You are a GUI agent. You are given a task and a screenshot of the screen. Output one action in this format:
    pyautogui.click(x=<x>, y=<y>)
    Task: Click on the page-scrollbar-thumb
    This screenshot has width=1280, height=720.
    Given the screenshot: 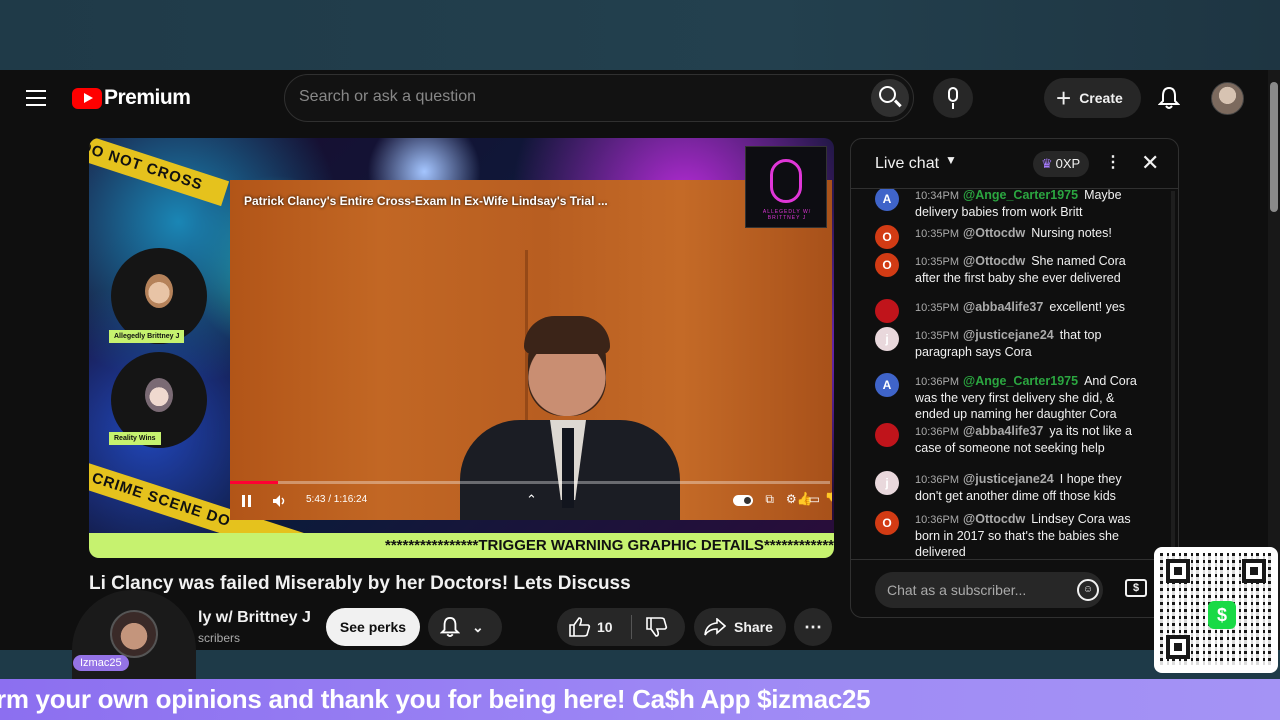 What is the action you would take?
    pyautogui.click(x=1274, y=147)
    